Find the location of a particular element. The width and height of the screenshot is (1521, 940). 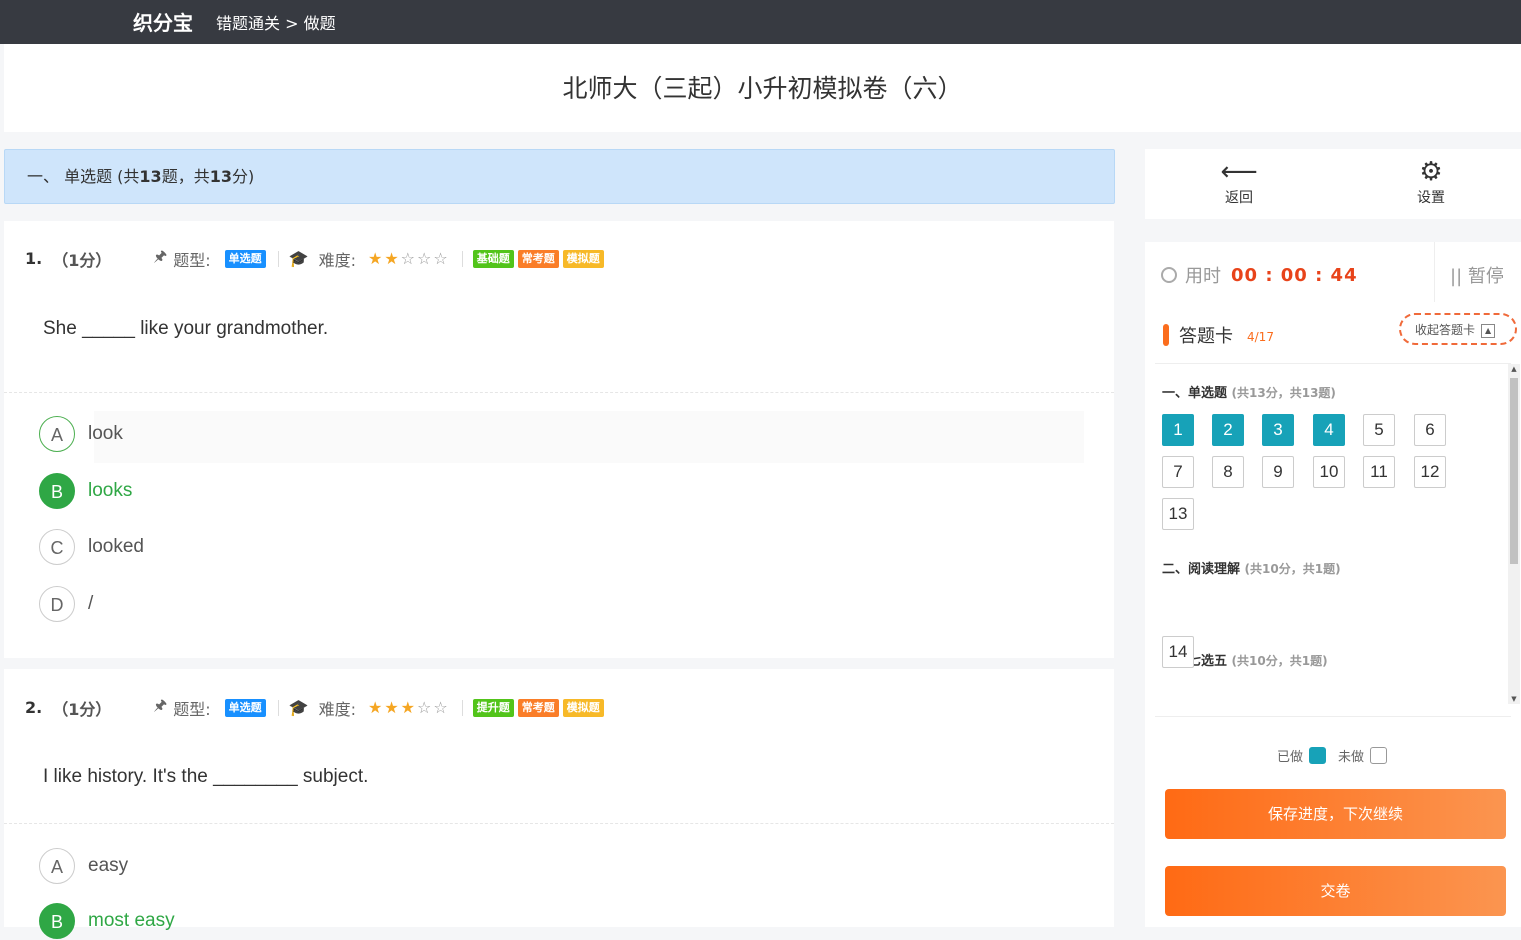

answer-cell-7: 7 is located at coordinates (1178, 472).